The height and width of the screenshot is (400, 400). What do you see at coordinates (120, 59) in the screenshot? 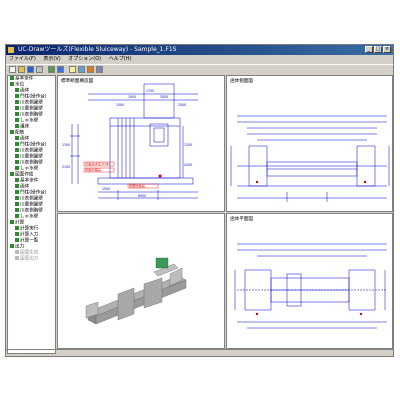
I see `menu-help: ヘルプ(H)` at bounding box center [120, 59].